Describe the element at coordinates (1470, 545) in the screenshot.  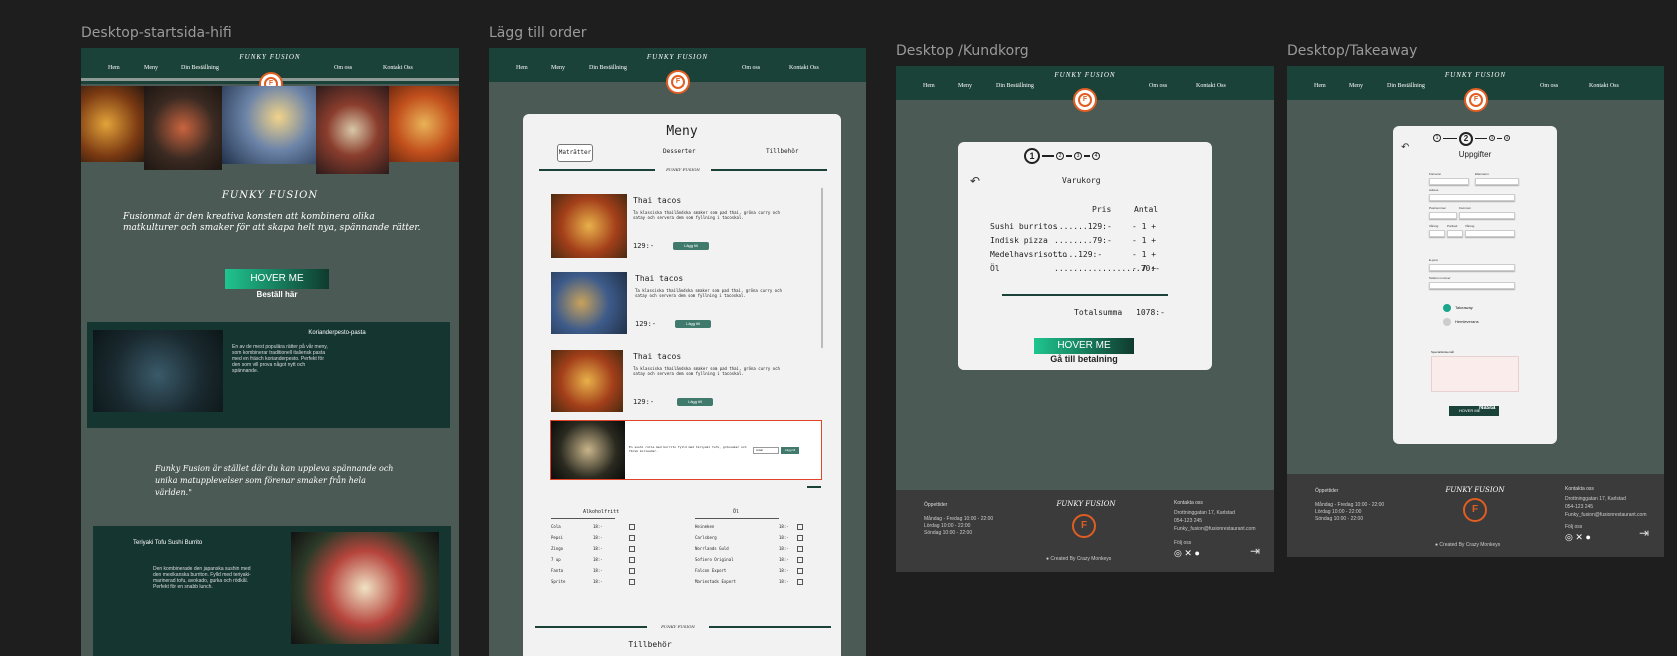
I see `credit-text: Created By Crazy Monkeys` at that location.